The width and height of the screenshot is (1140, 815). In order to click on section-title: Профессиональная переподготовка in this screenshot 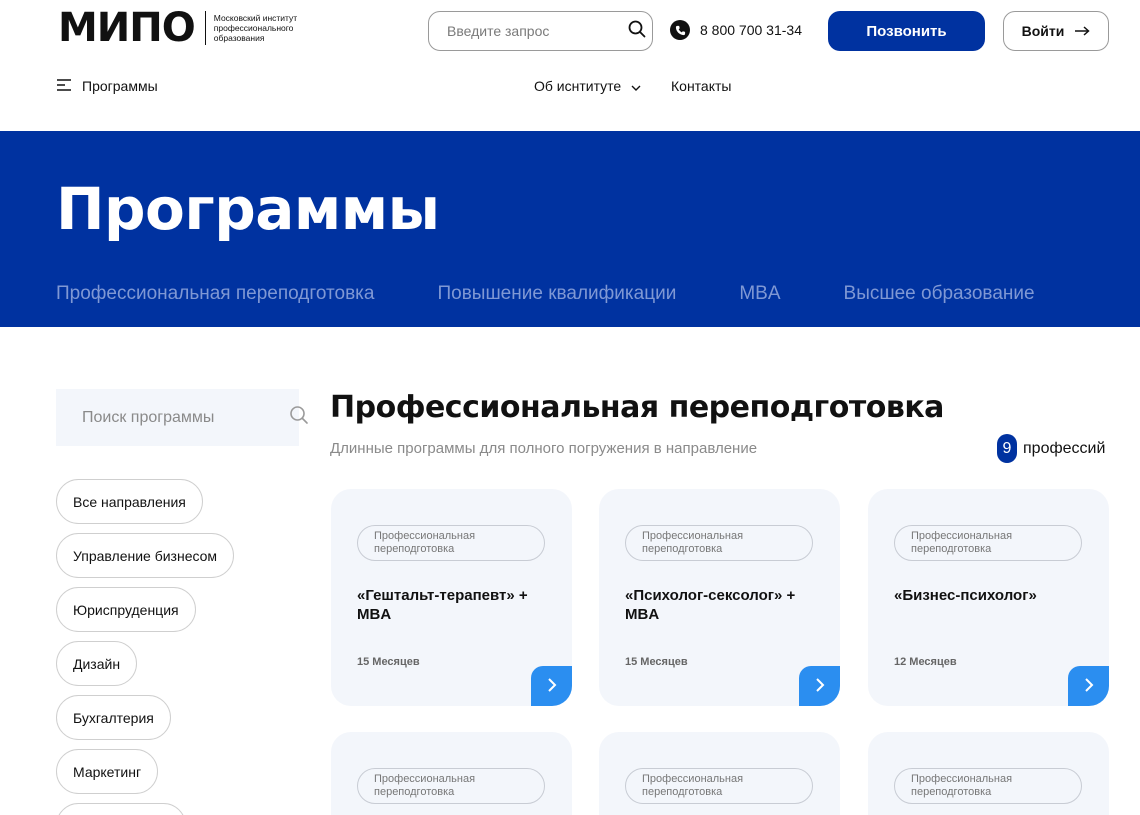, I will do `click(637, 407)`.